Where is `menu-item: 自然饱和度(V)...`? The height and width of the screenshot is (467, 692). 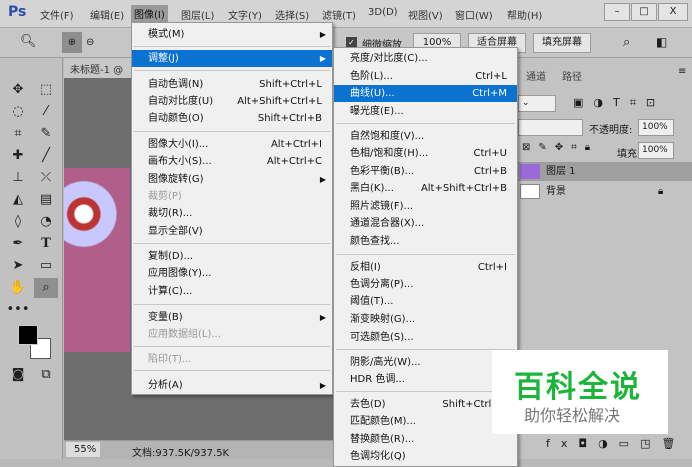 menu-item: 自然饱和度(V)... is located at coordinates (425, 136).